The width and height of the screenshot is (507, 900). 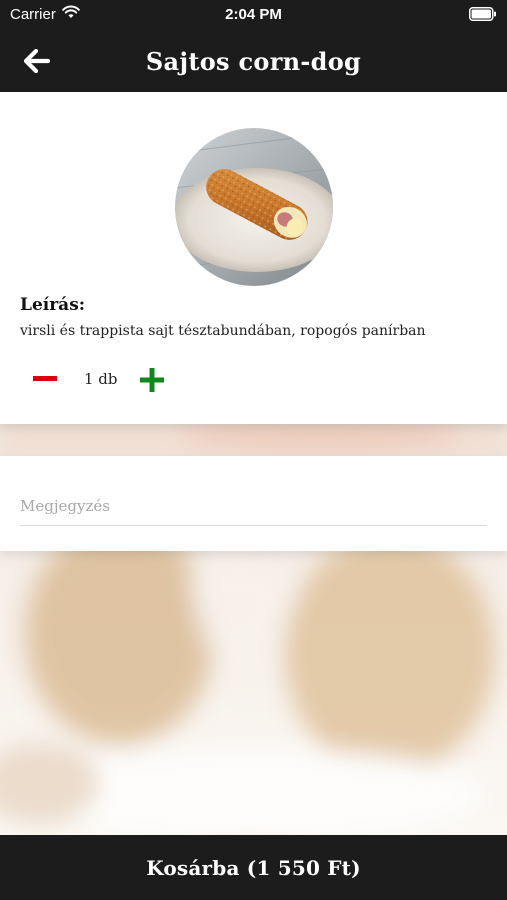 I want to click on decrease-quantity-button, so click(x=45, y=379).